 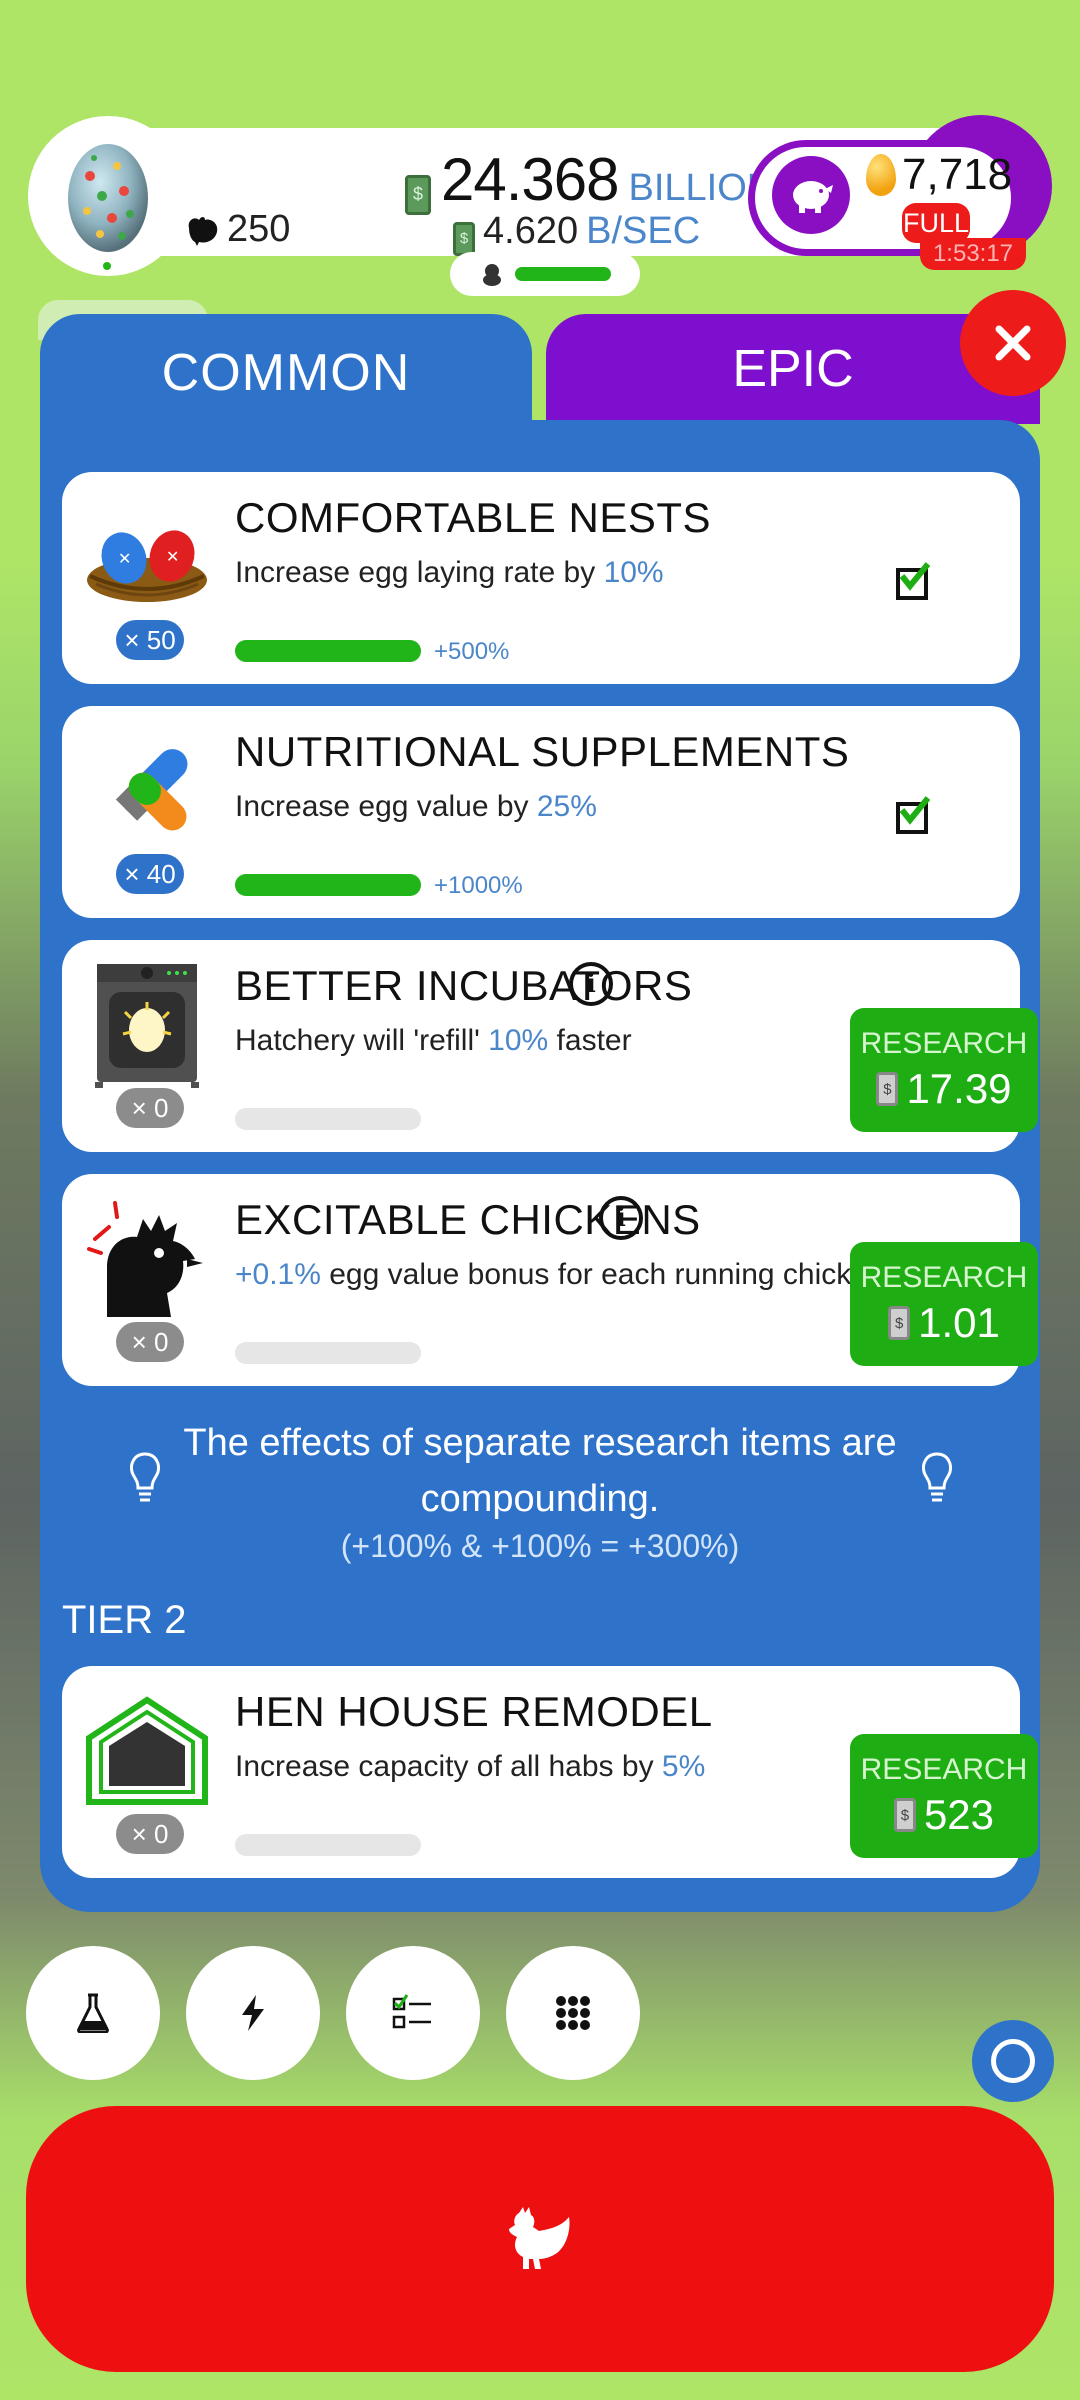 What do you see at coordinates (563, 274) in the screenshot?
I see `running-bonus-bar` at bounding box center [563, 274].